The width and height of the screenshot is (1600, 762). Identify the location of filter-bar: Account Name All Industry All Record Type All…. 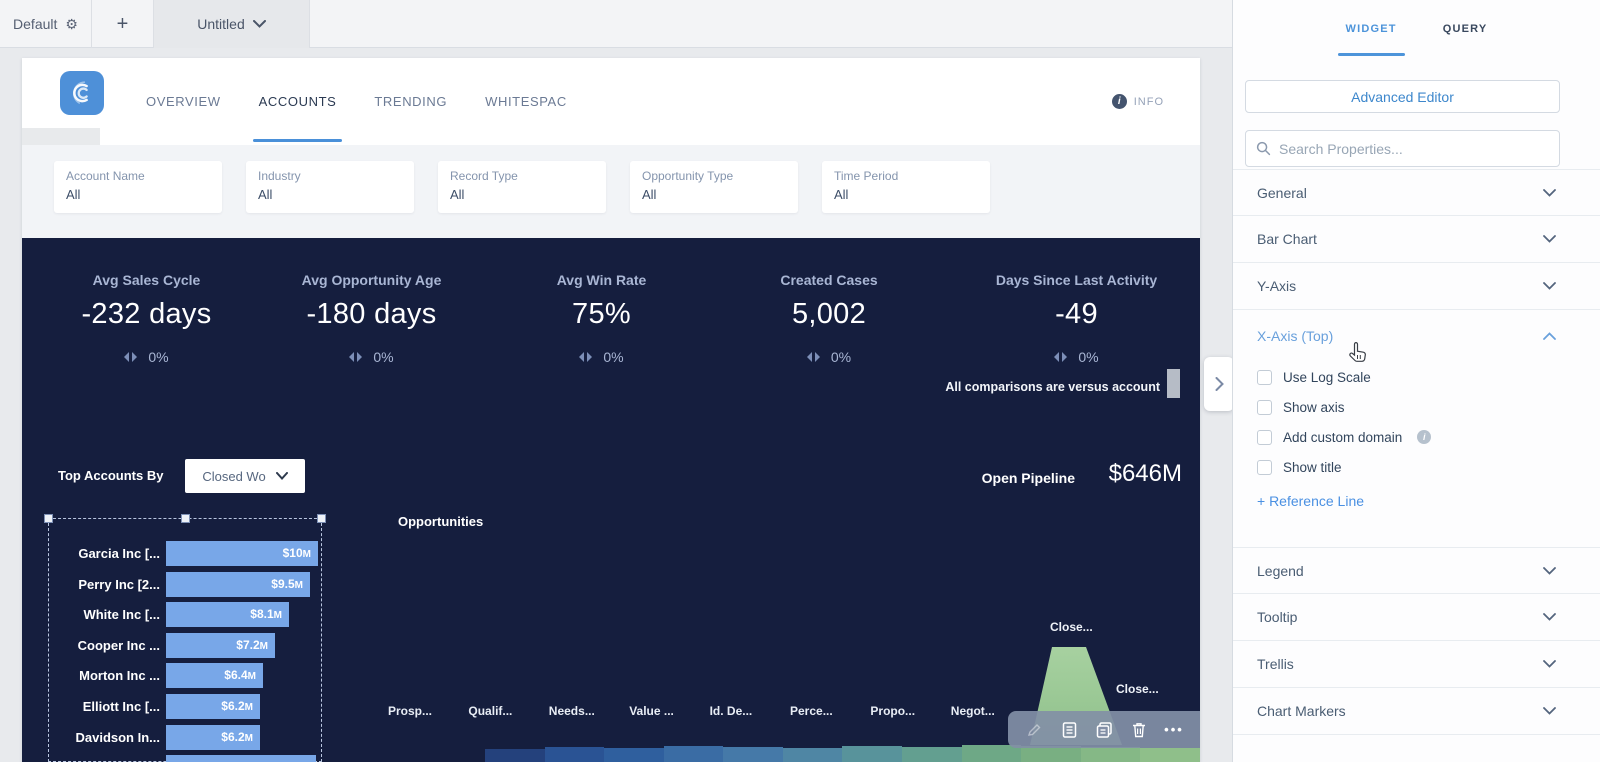
(611, 191).